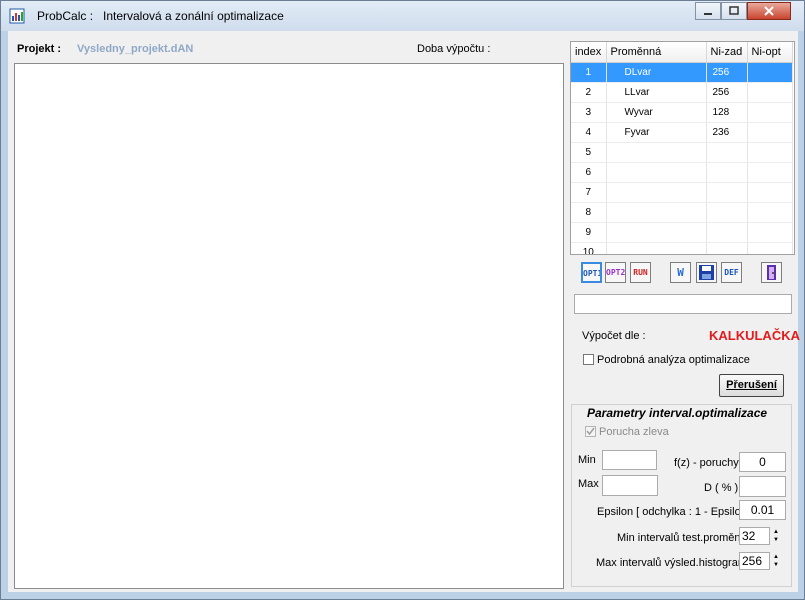  What do you see at coordinates (589, 192) in the screenshot?
I see `row-index: 7` at bounding box center [589, 192].